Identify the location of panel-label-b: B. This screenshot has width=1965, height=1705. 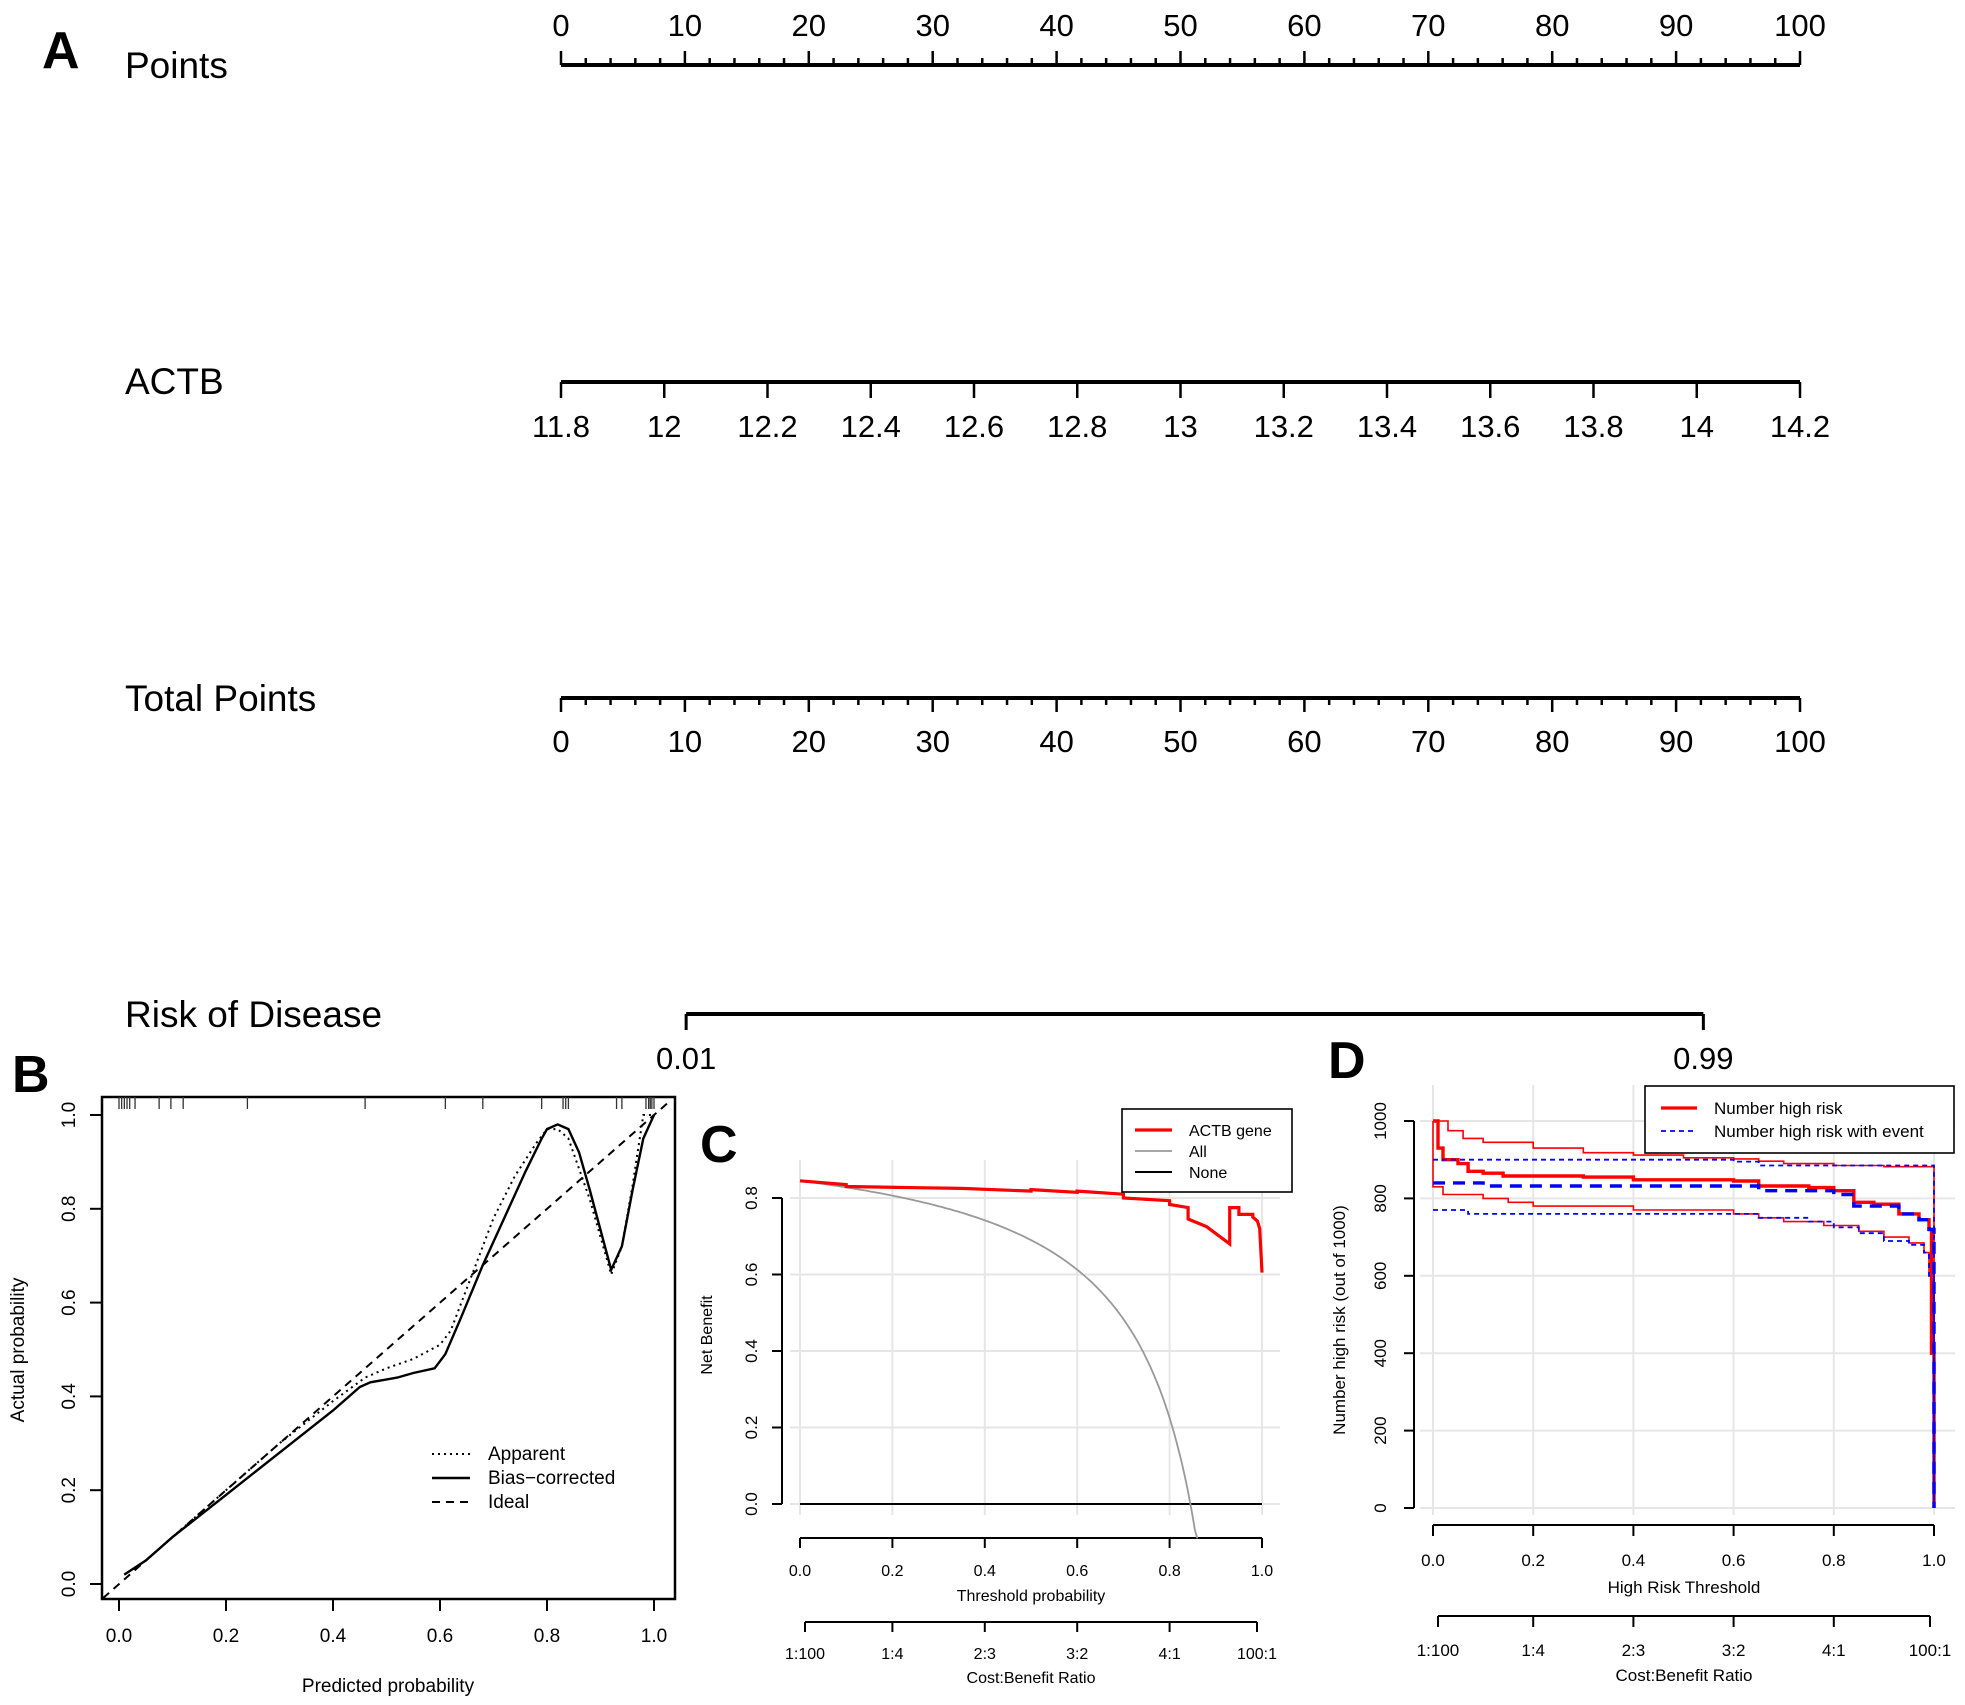
(31, 1075).